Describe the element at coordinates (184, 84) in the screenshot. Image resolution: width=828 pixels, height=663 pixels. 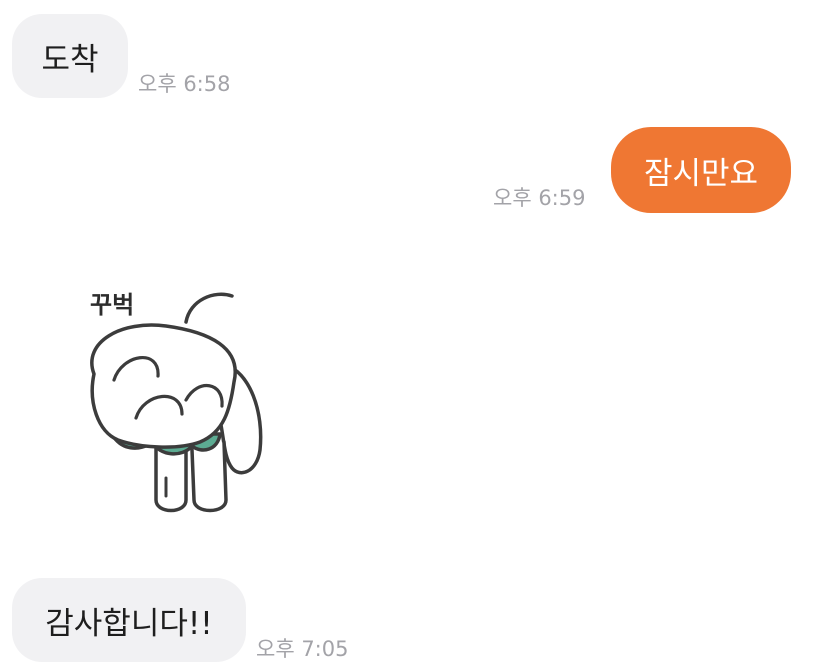
I see `message-timestamp: 오후 6:58` at that location.